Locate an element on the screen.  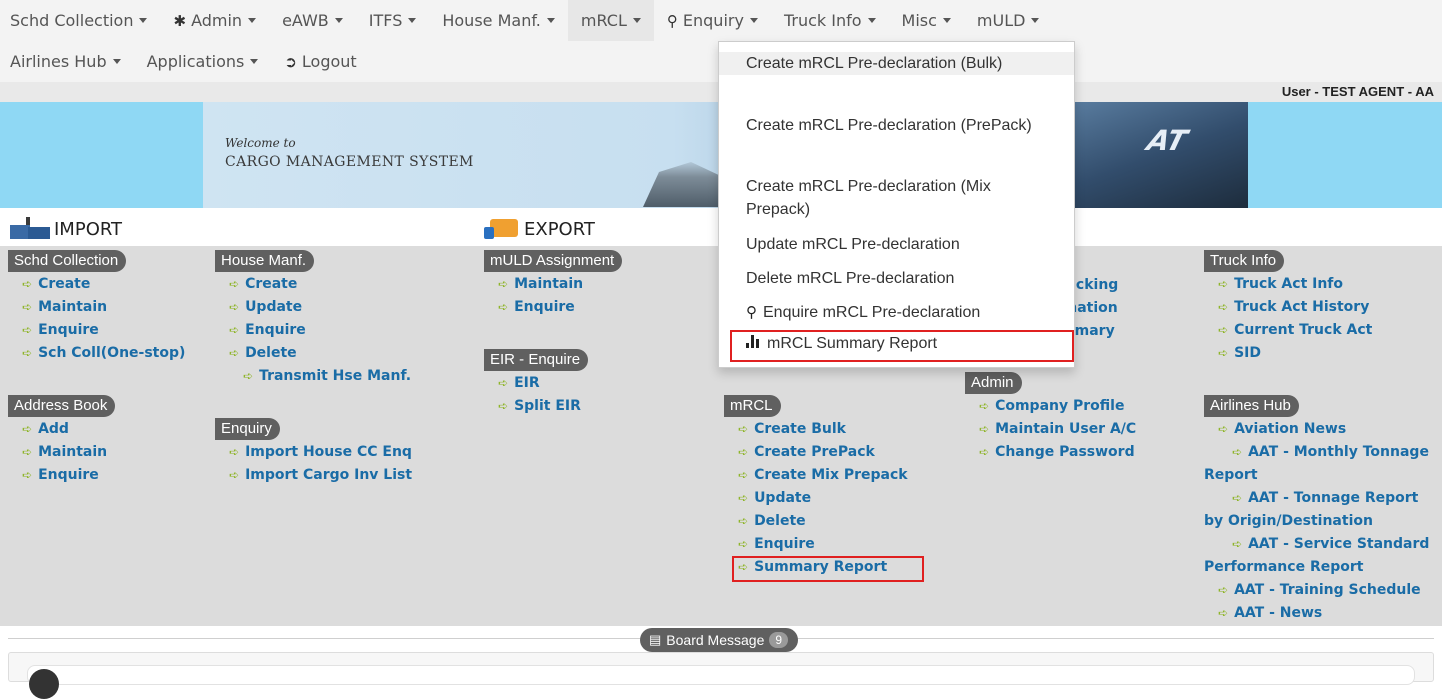
nav-itfs: ITFS is located at coordinates (393, 20).